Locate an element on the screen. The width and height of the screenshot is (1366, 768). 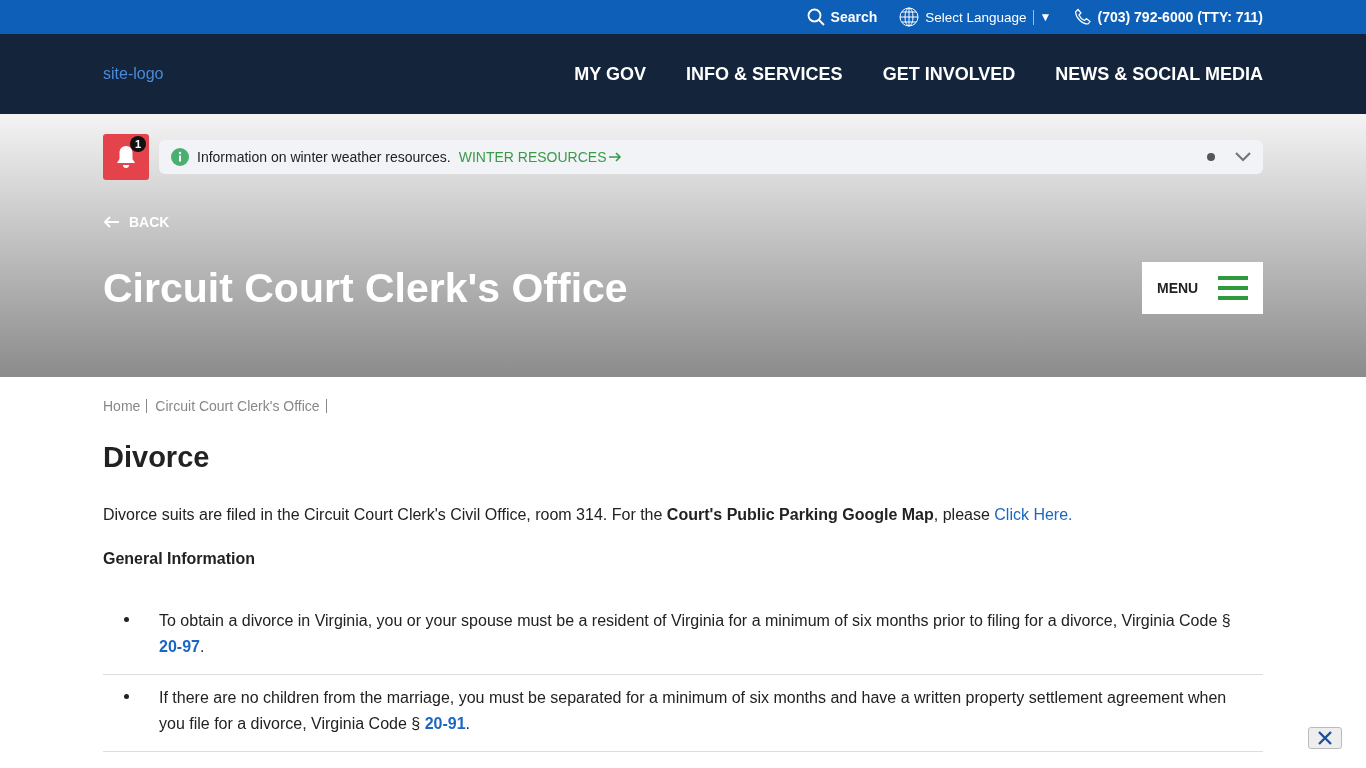
breadcrumb-link: Home is located at coordinates (125, 406).